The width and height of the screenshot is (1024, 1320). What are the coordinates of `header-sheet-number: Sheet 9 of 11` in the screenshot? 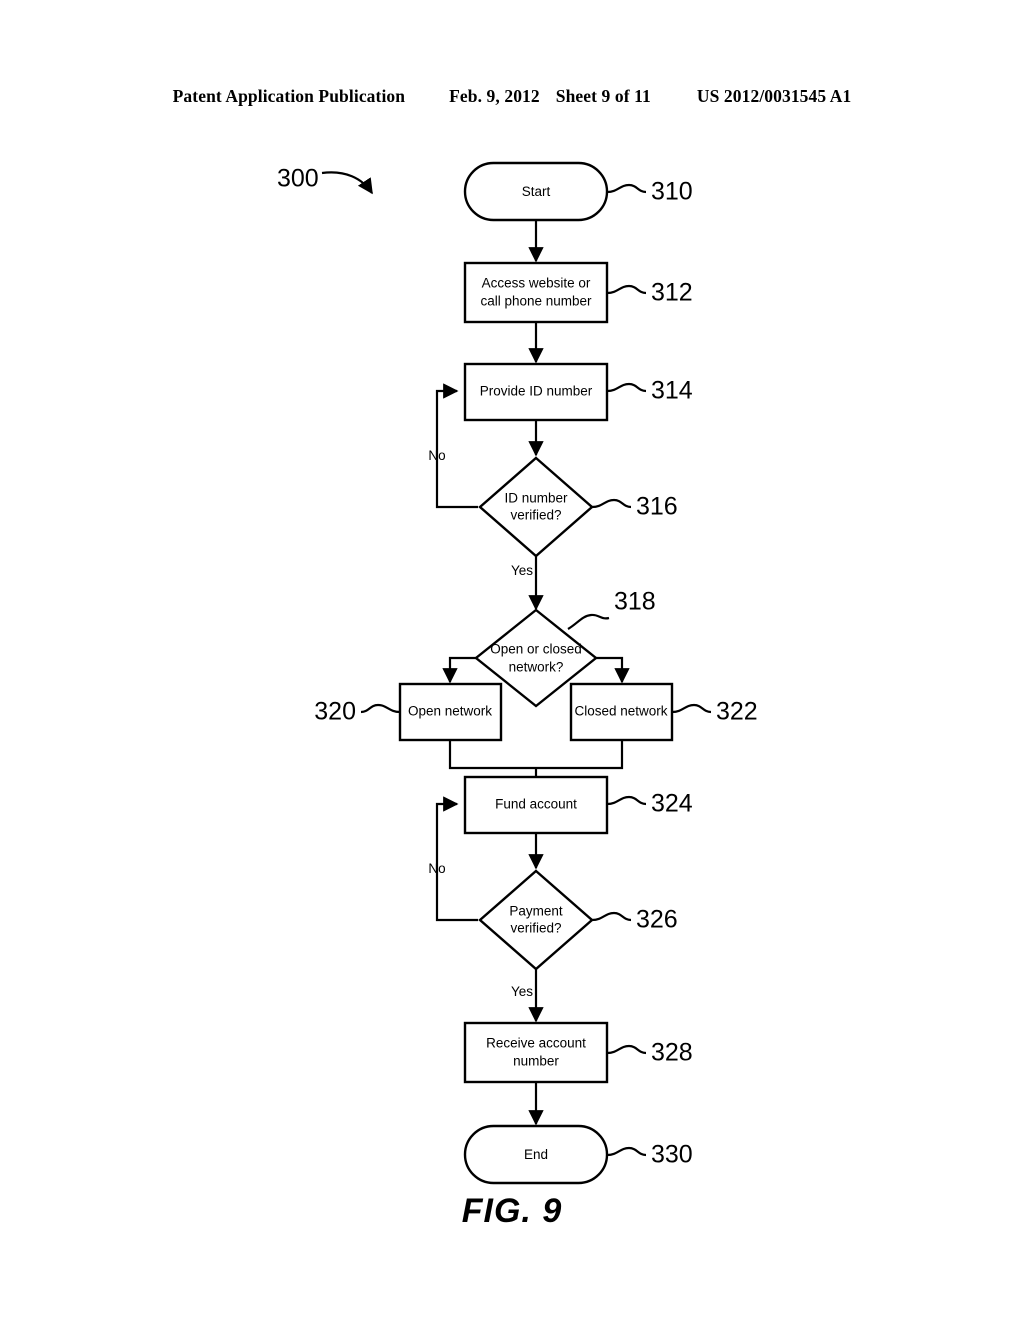 It's located at (603, 96).